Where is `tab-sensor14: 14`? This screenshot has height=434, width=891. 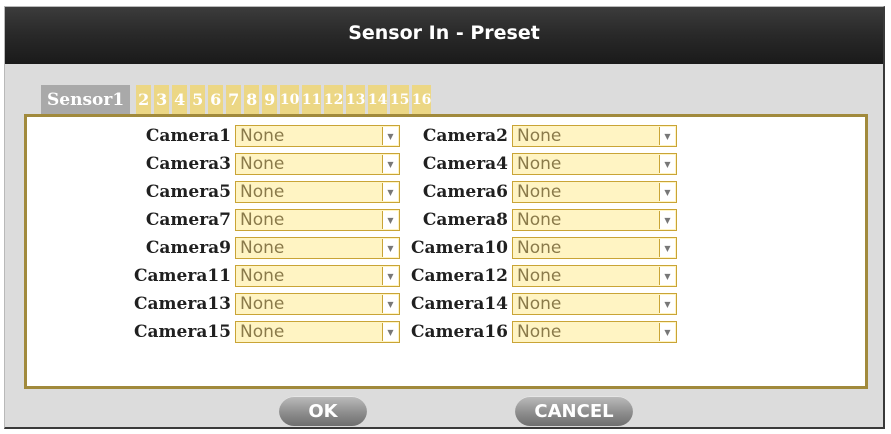 tab-sensor14: 14 is located at coordinates (377, 99).